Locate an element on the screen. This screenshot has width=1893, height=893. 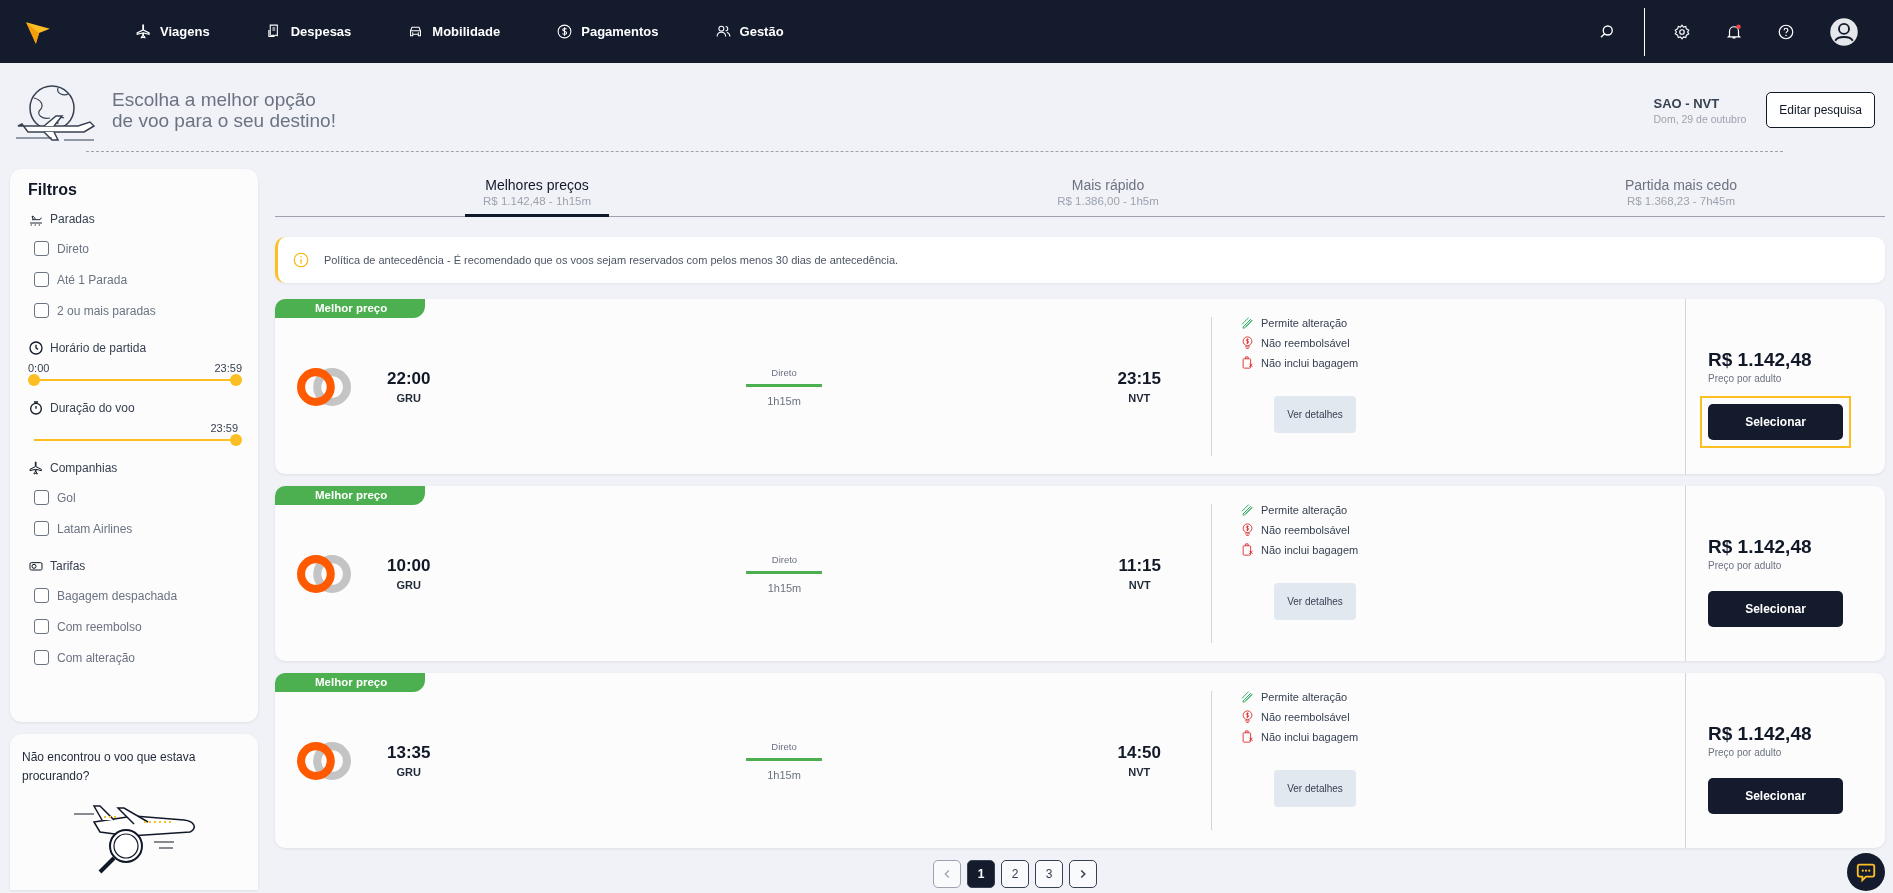
departure-time: 13:35 is located at coordinates (409, 753).